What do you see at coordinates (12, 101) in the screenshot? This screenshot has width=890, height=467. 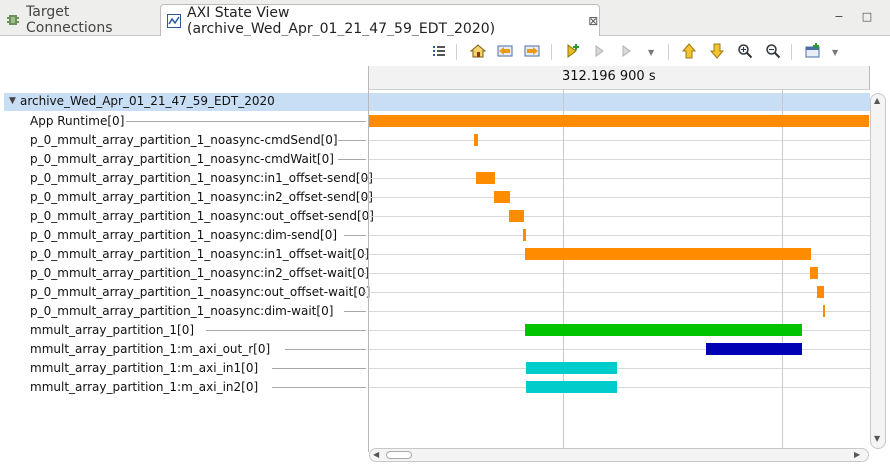 I see `expand-arrow-icon: ▼` at bounding box center [12, 101].